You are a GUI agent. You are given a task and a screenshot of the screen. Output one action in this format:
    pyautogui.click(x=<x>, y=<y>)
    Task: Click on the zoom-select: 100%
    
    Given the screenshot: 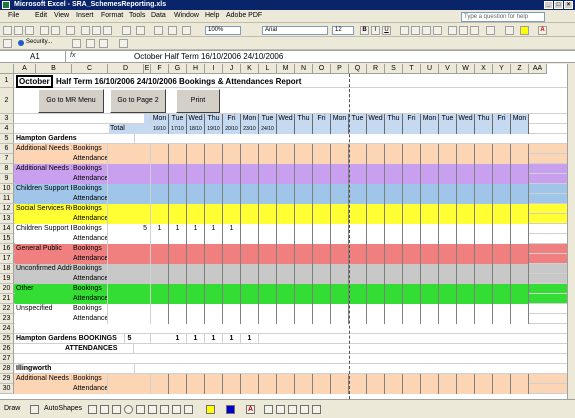 What is the action you would take?
    pyautogui.click(x=223, y=30)
    